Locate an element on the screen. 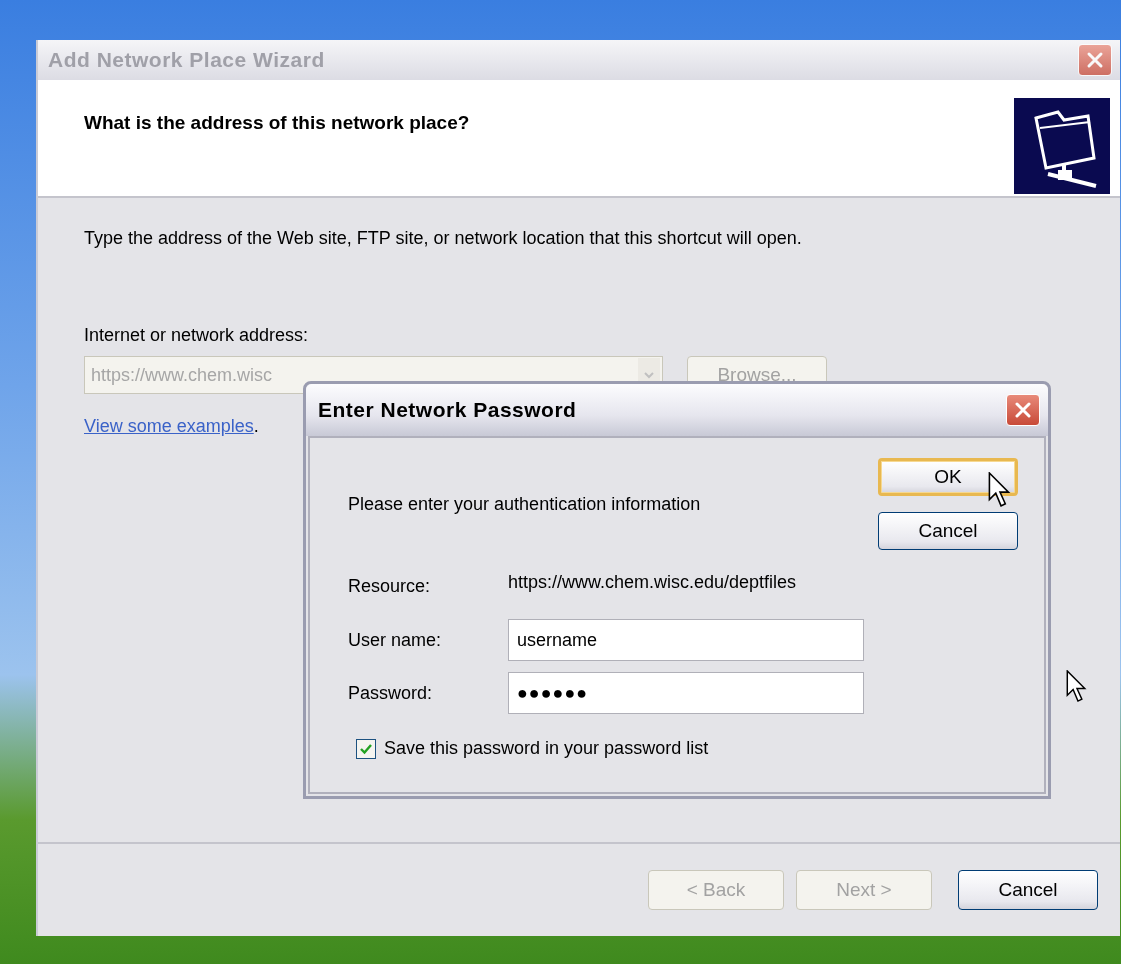 This screenshot has height=964, width=1121. wizard-heading: What is the address of this network place? is located at coordinates (277, 123).